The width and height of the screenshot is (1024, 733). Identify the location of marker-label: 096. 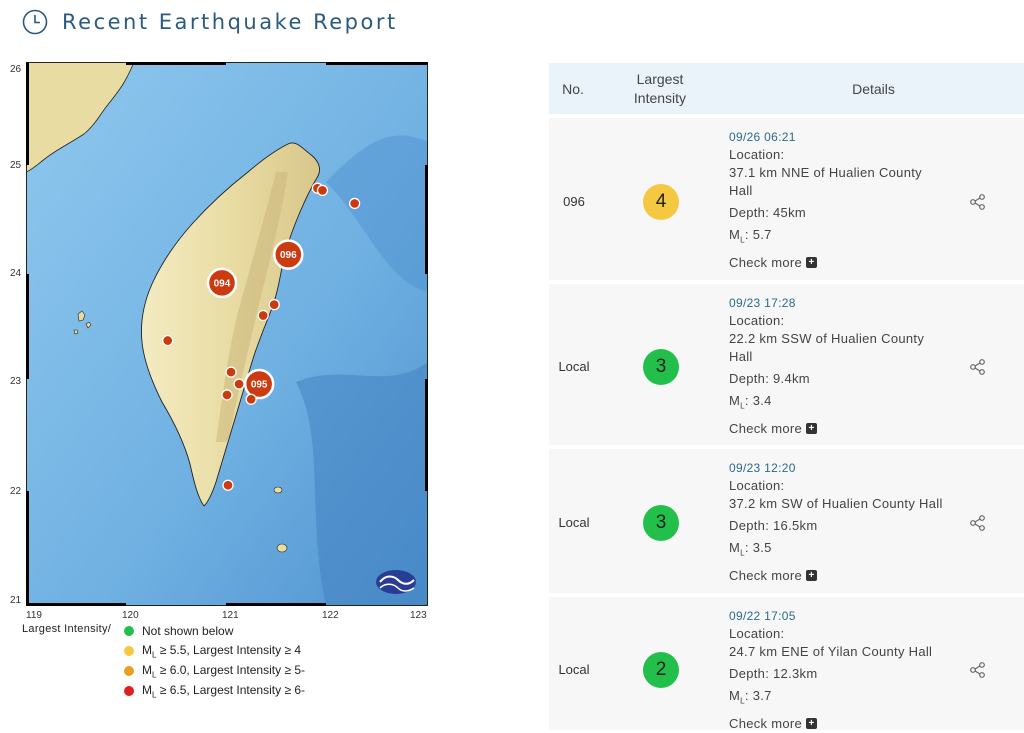
(288, 255).